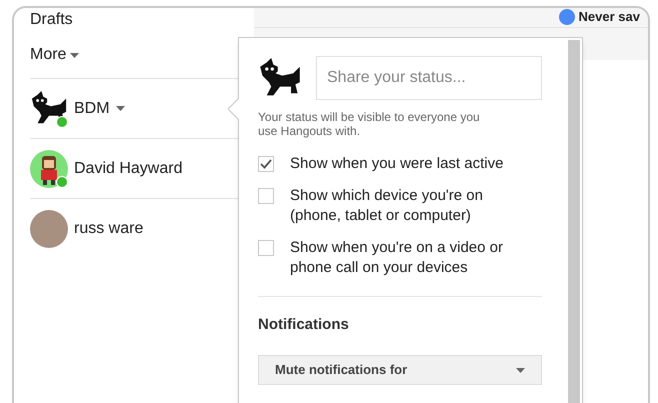 This screenshot has width=658, height=403. Describe the element at coordinates (49, 169) in the screenshot. I see `cartoon-avatar-icon` at that location.